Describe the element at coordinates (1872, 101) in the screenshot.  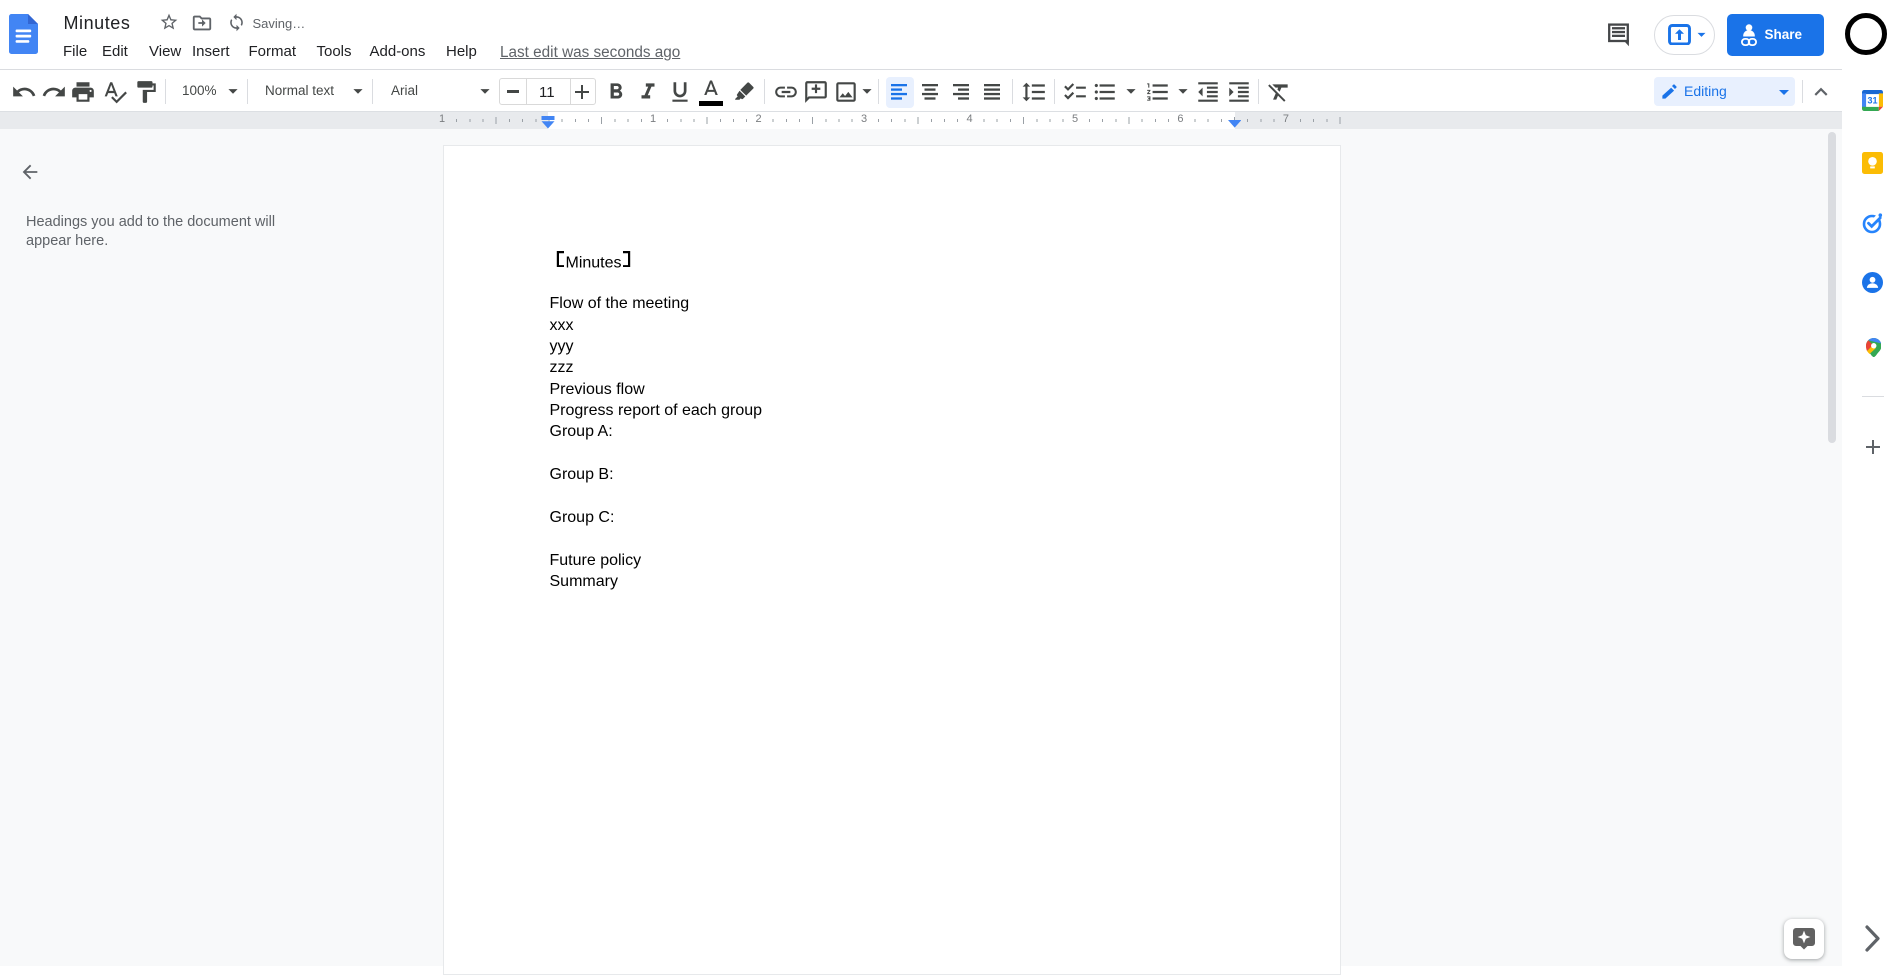
I see `svg-text: 31` at that location.